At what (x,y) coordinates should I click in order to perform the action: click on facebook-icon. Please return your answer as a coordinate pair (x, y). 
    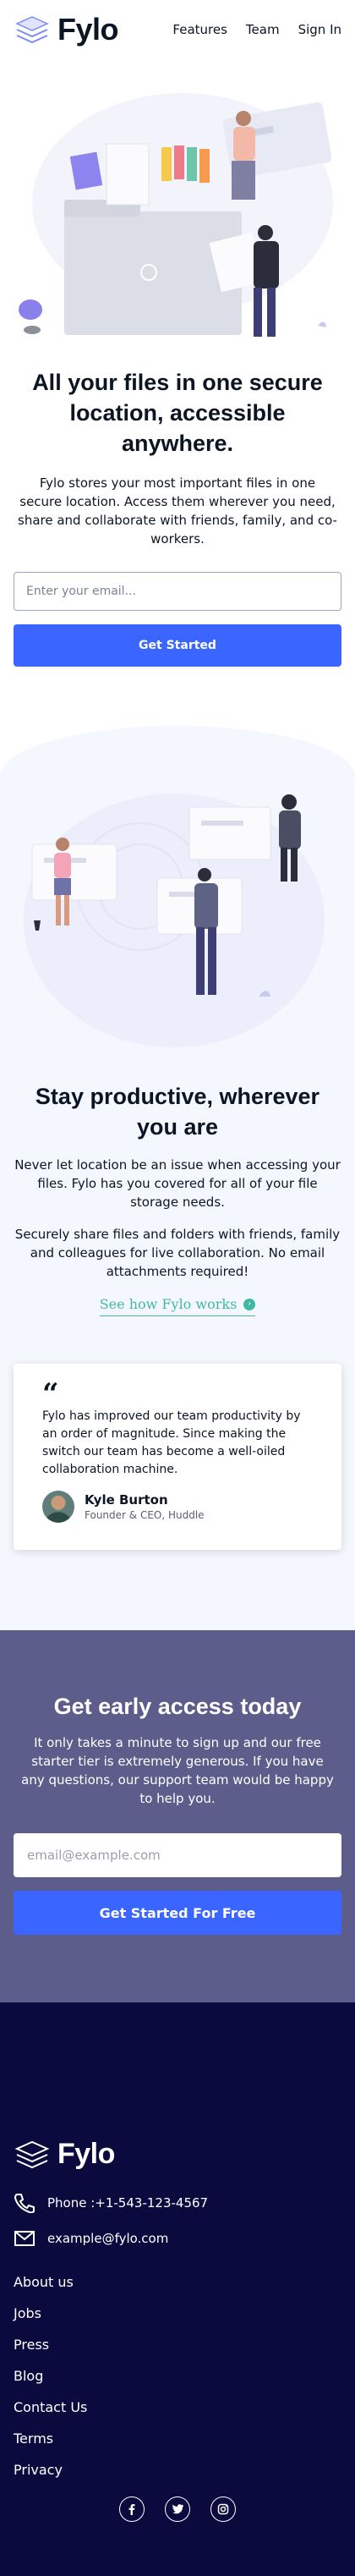
    Looking at the image, I should click on (132, 2509).